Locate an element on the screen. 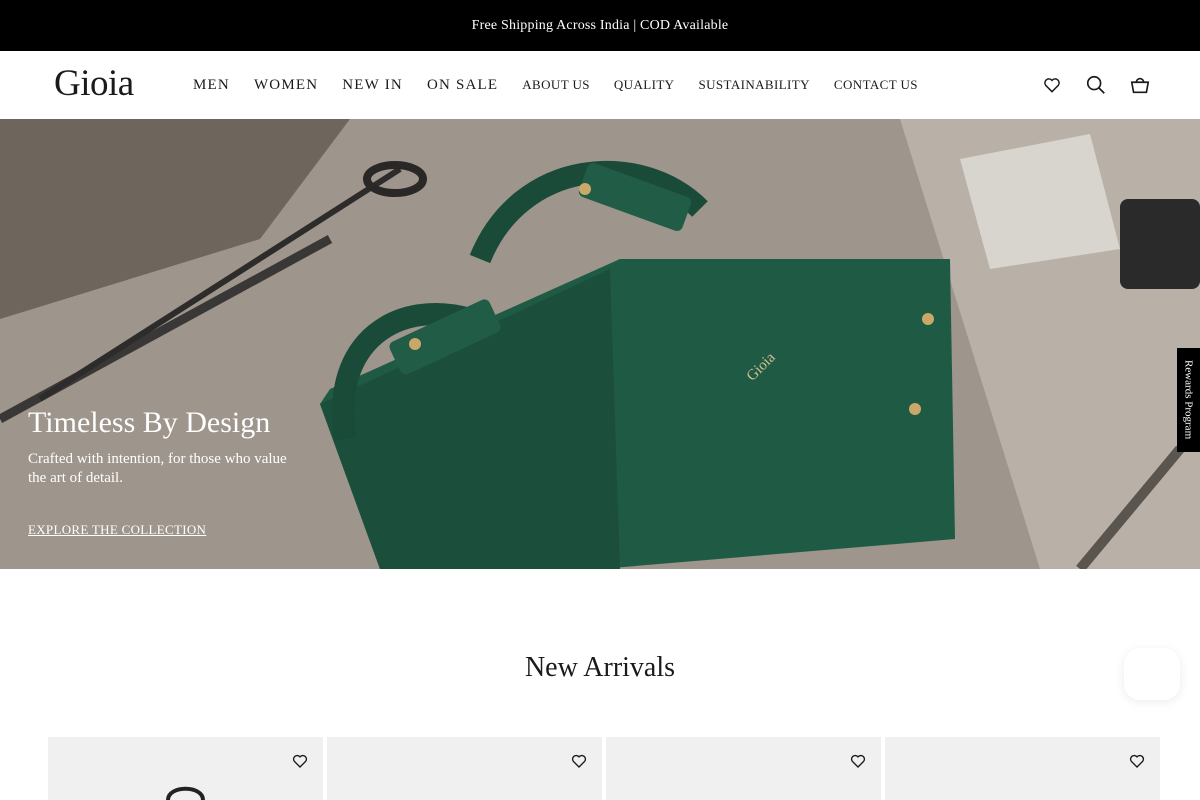  nav-new-in: NEW IN is located at coordinates (372, 85).